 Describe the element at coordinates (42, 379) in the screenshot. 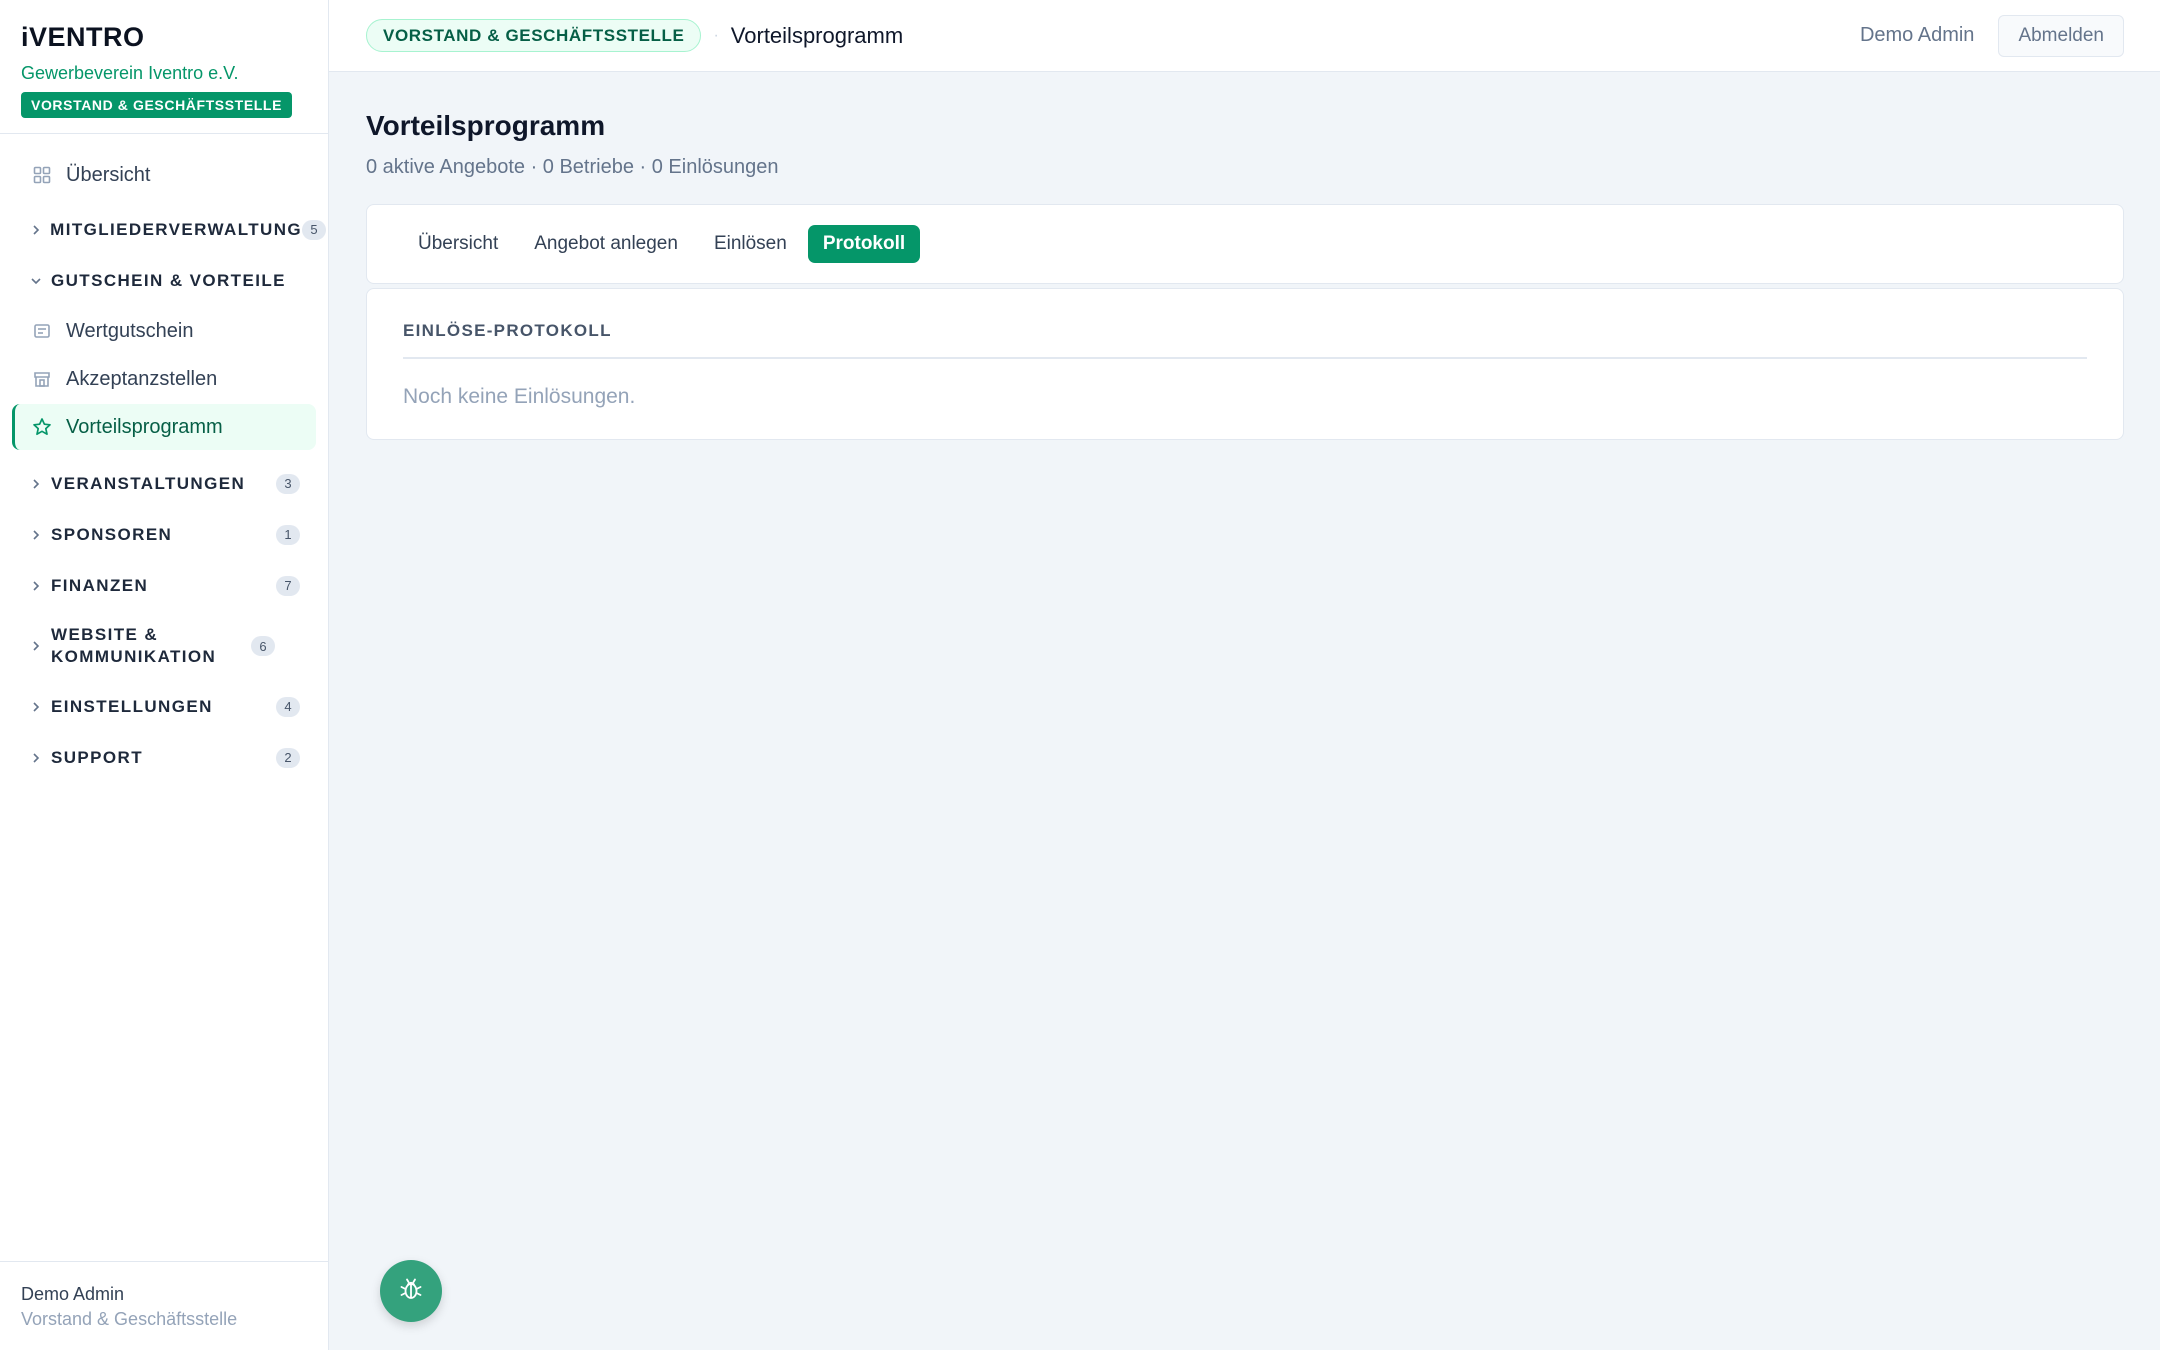

I see `store-icon` at that location.